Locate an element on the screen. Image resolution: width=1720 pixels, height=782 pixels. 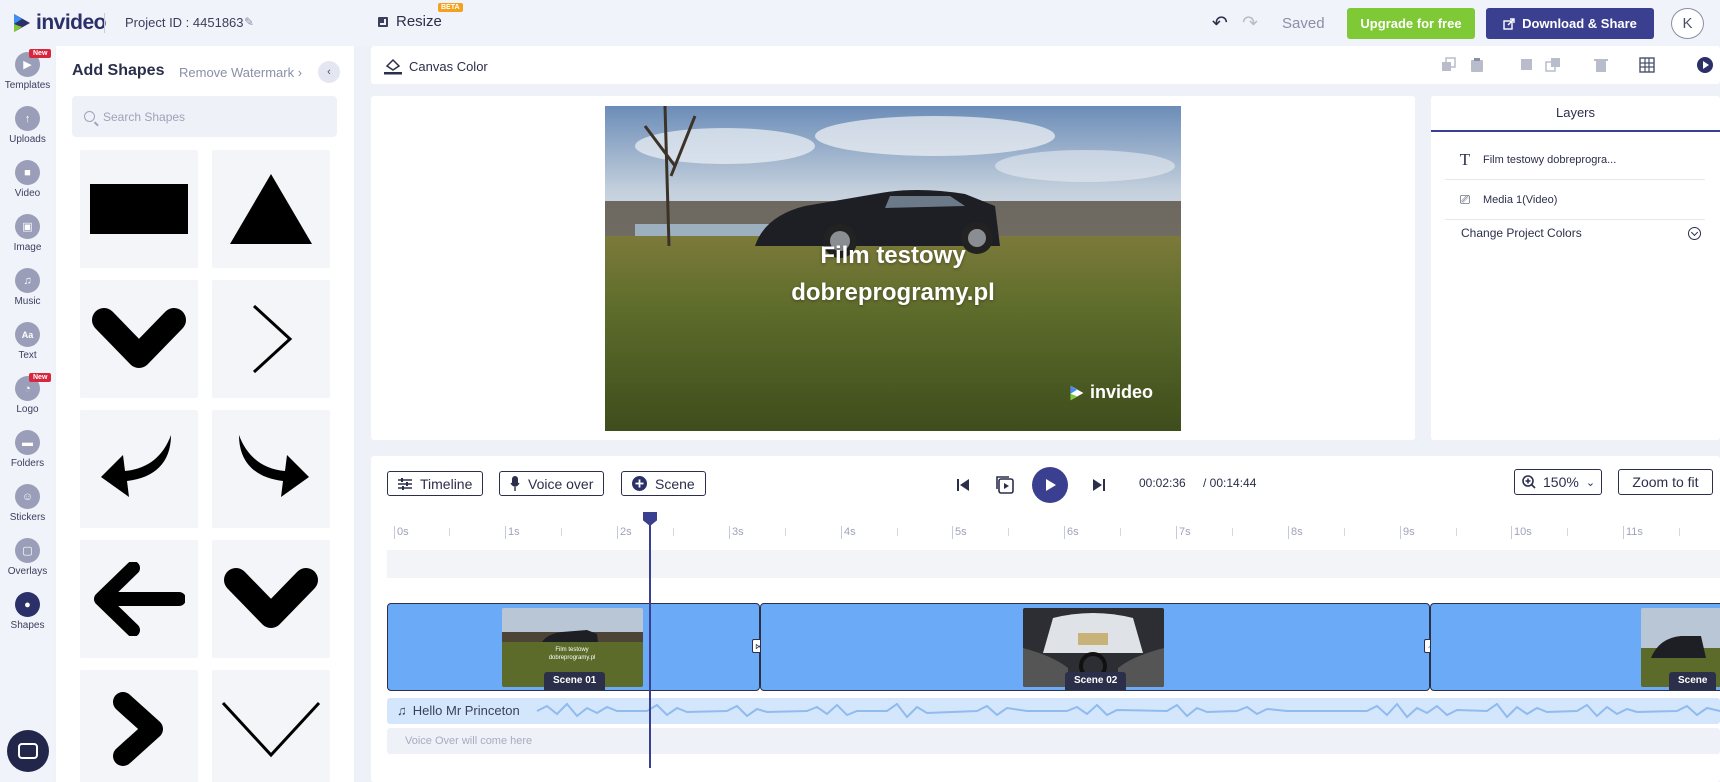
rail-item-image: ▣ Image is located at coordinates (27, 233).